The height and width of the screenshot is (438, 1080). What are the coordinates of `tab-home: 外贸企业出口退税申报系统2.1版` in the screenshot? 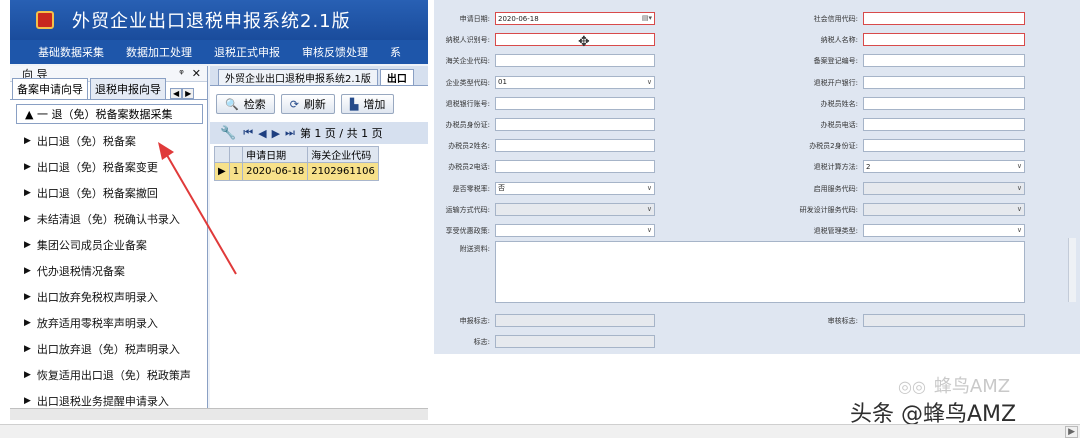 It's located at (298, 77).